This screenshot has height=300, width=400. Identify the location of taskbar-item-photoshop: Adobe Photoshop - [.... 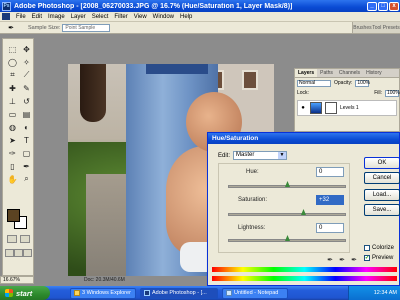
(179, 293).